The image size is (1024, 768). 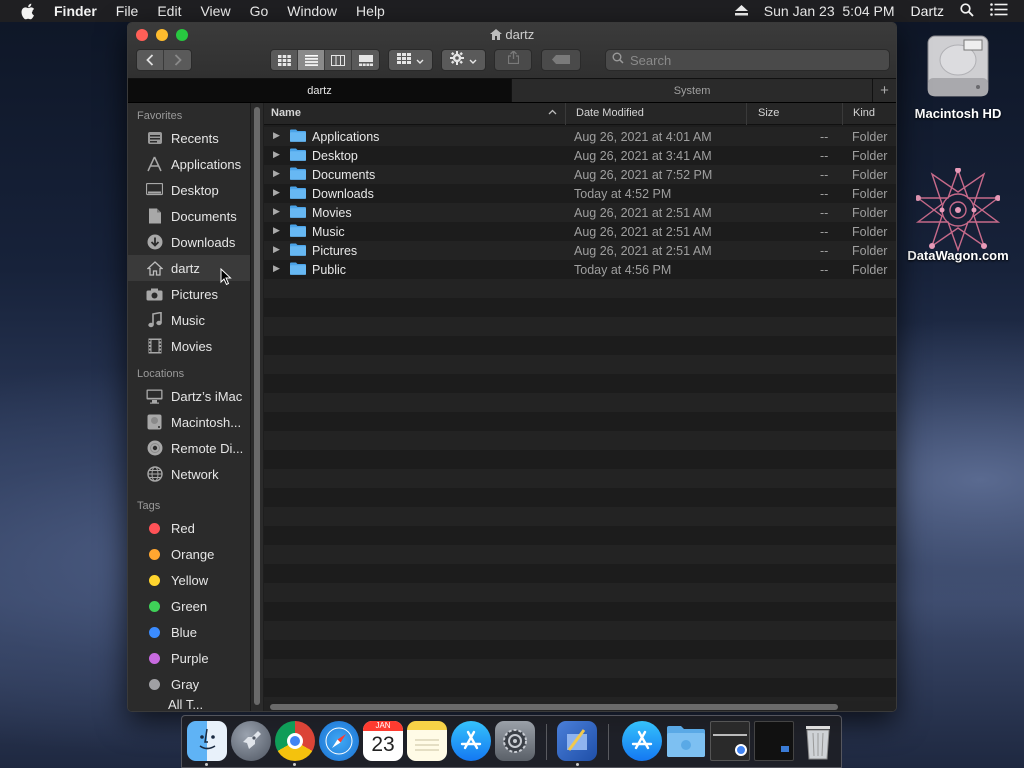 I want to click on sidebar-scrollbar, so click(x=256, y=407).